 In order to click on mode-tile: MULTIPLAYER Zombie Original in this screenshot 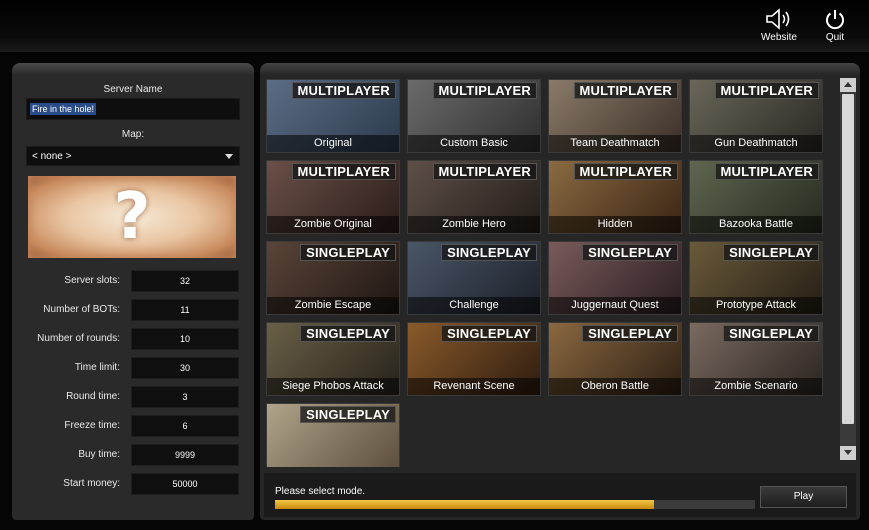, I will do `click(333, 197)`.